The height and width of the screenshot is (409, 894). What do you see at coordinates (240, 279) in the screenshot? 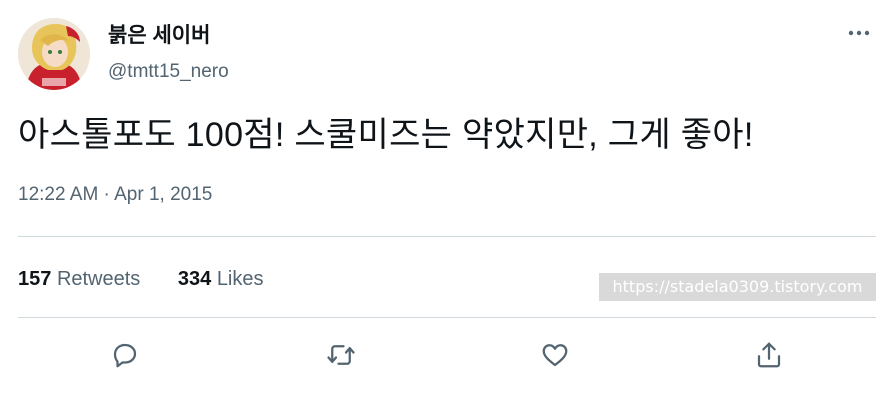
I see `likes-label: Likes` at bounding box center [240, 279].